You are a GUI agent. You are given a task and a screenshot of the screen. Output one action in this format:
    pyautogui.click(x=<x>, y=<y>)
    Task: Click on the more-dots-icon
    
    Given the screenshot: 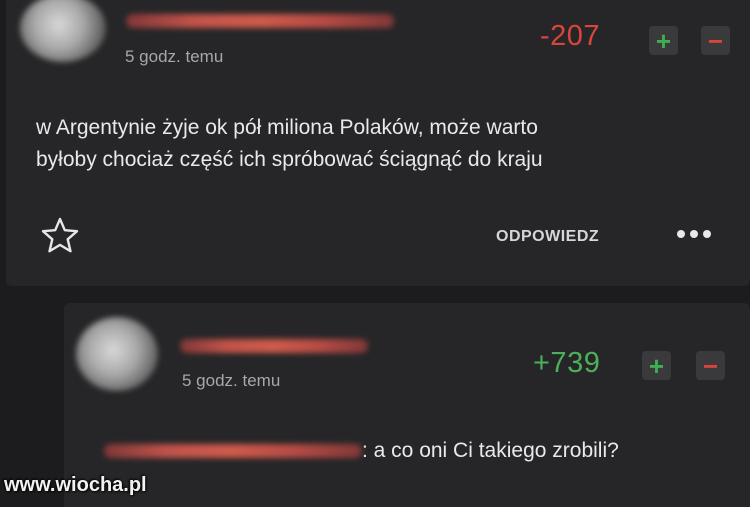 What is the action you would take?
    pyautogui.click(x=694, y=234)
    